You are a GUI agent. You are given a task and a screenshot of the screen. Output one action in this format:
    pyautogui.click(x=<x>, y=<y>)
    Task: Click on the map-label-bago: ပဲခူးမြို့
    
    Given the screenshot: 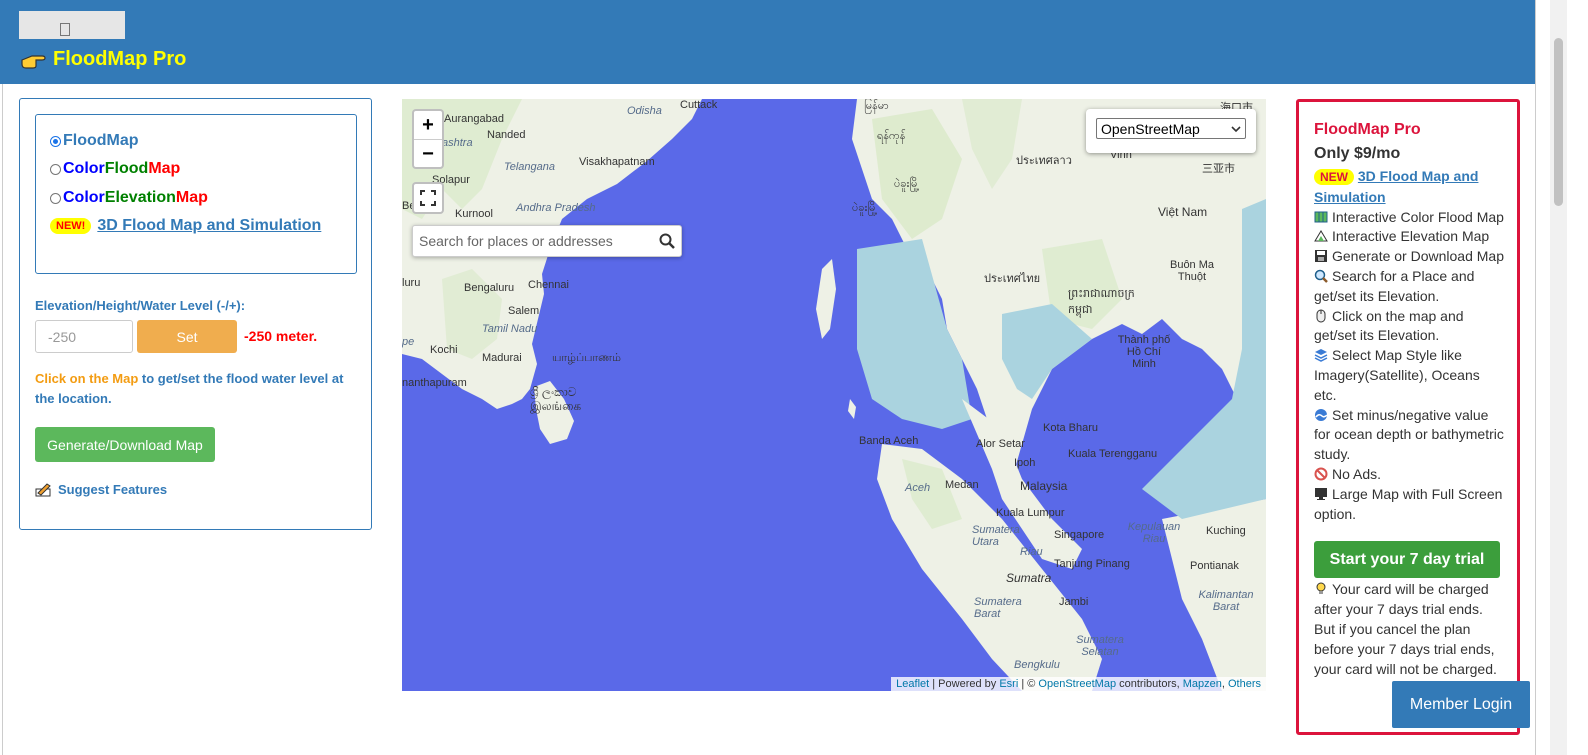 What is the action you would take?
    pyautogui.click(x=865, y=208)
    